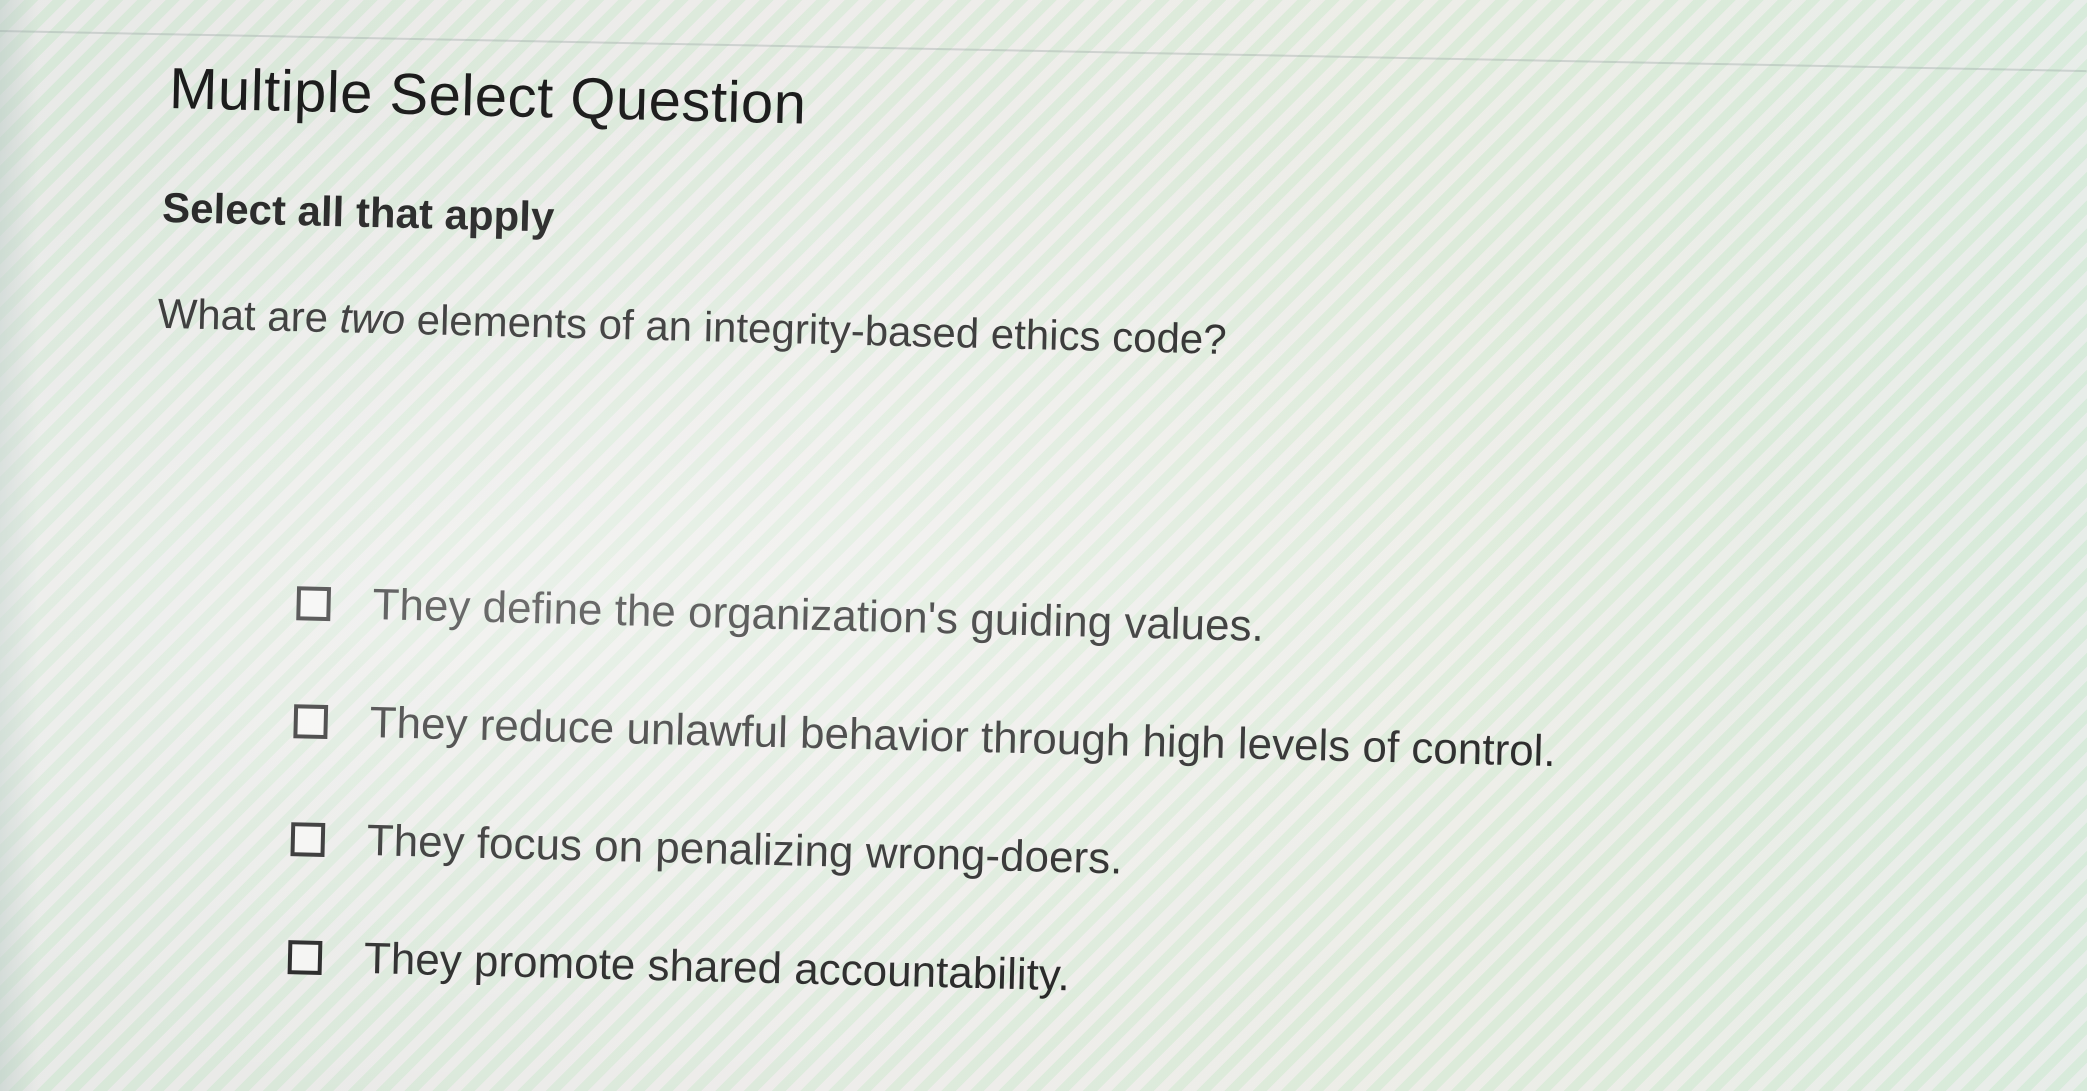  I want to click on question-instruction: Select all that apply, so click(358, 212).